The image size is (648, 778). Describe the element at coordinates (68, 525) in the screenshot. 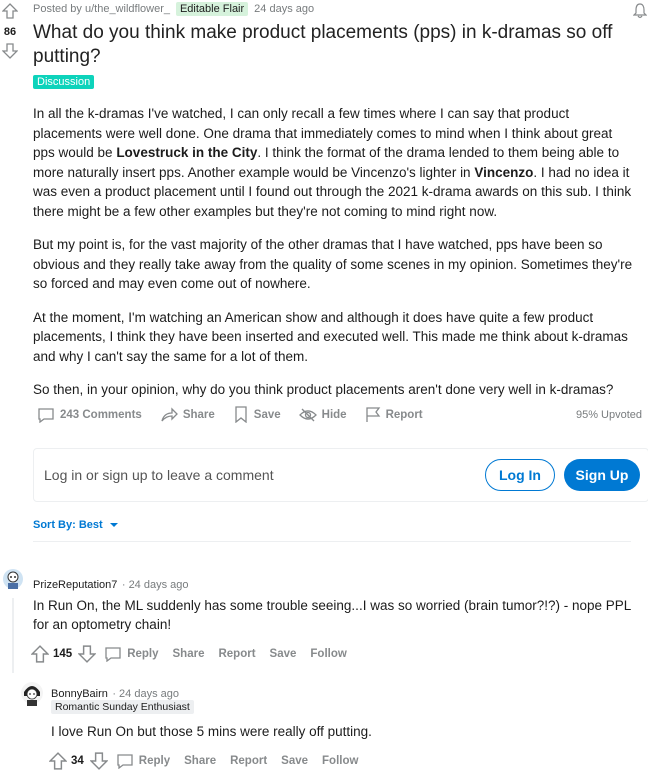

I see `sort-label: Sort By: Best` at that location.